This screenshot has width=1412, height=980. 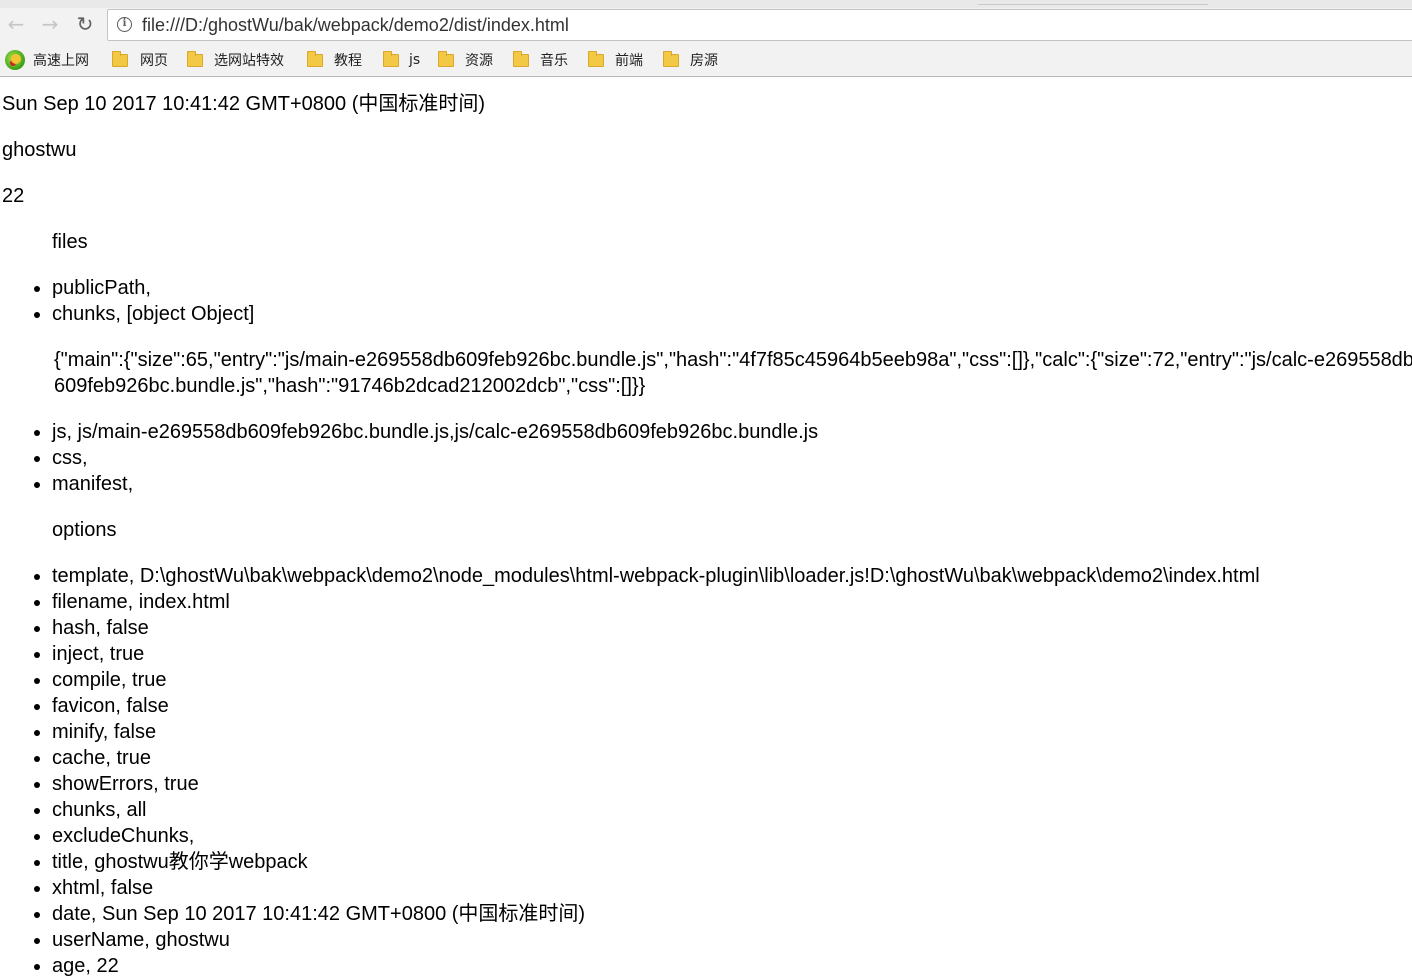 I want to click on list-item: excludeChunks,, so click(x=656, y=836).